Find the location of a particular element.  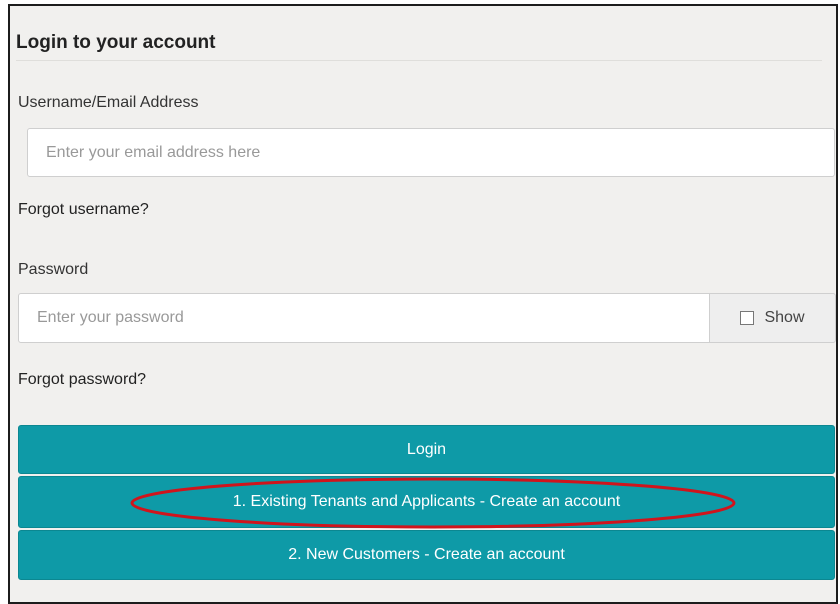

show-password-checkbox is located at coordinates (747, 318).